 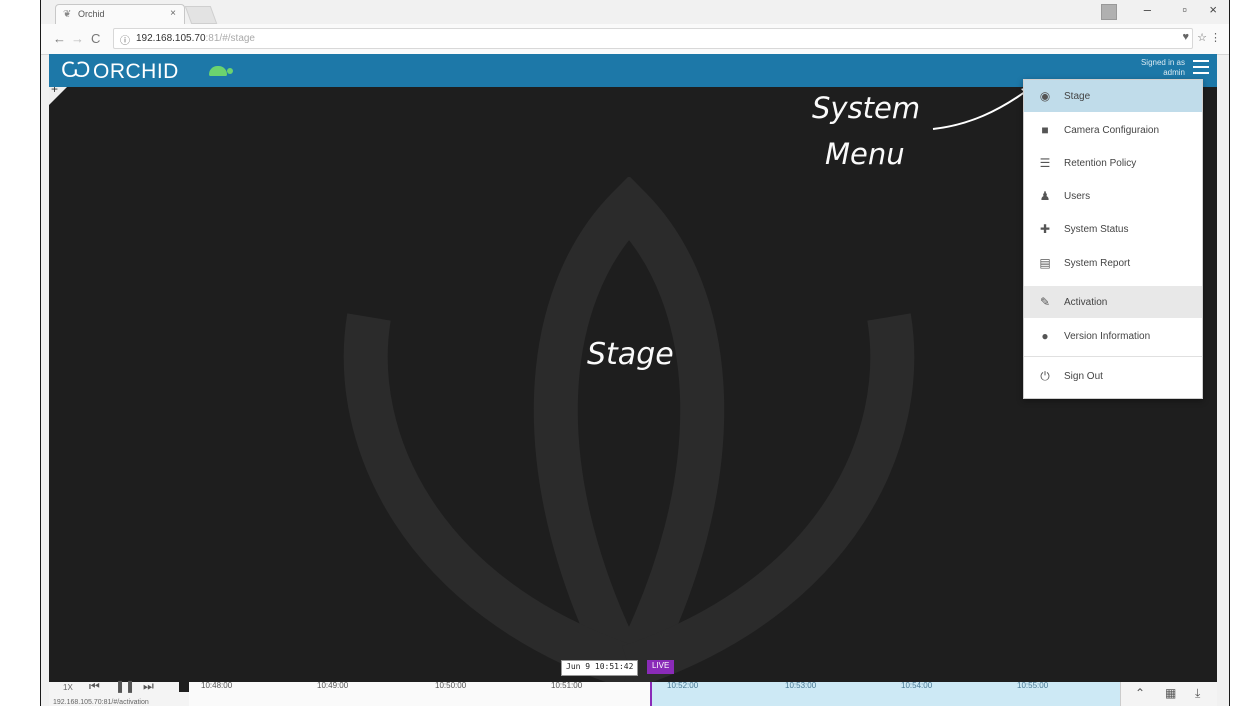 What do you see at coordinates (1045, 96) in the screenshot?
I see `eye-icon: ◉` at bounding box center [1045, 96].